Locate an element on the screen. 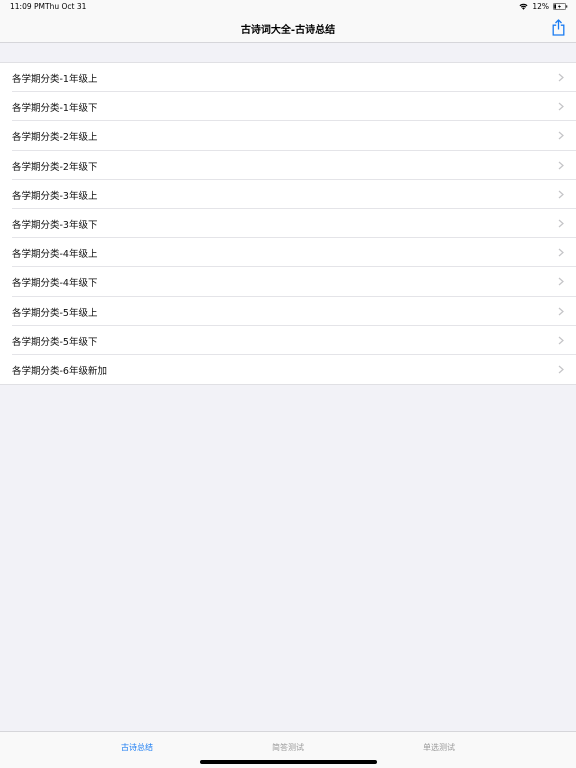 The width and height of the screenshot is (576, 768). share-icon is located at coordinates (558, 27).